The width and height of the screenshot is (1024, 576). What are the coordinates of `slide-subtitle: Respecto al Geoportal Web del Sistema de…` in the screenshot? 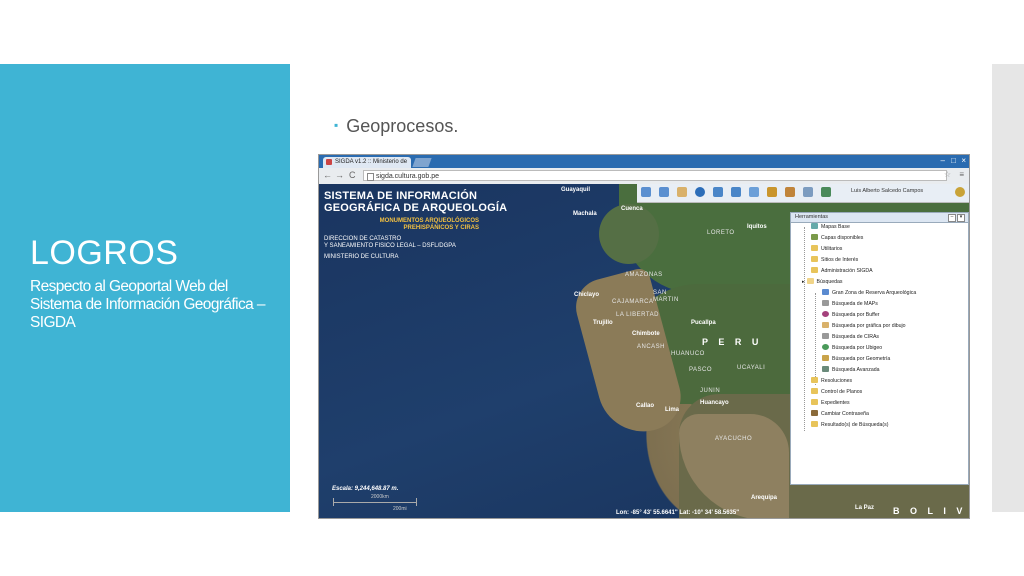 It's located at (147, 304).